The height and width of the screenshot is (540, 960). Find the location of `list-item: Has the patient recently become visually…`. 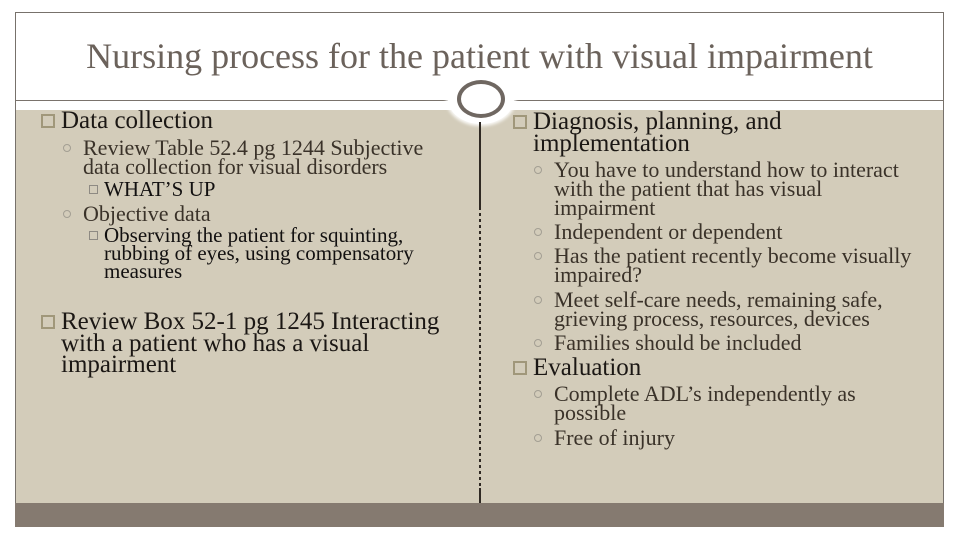

list-item: Has the patient recently become visually… is located at coordinates (736, 264).